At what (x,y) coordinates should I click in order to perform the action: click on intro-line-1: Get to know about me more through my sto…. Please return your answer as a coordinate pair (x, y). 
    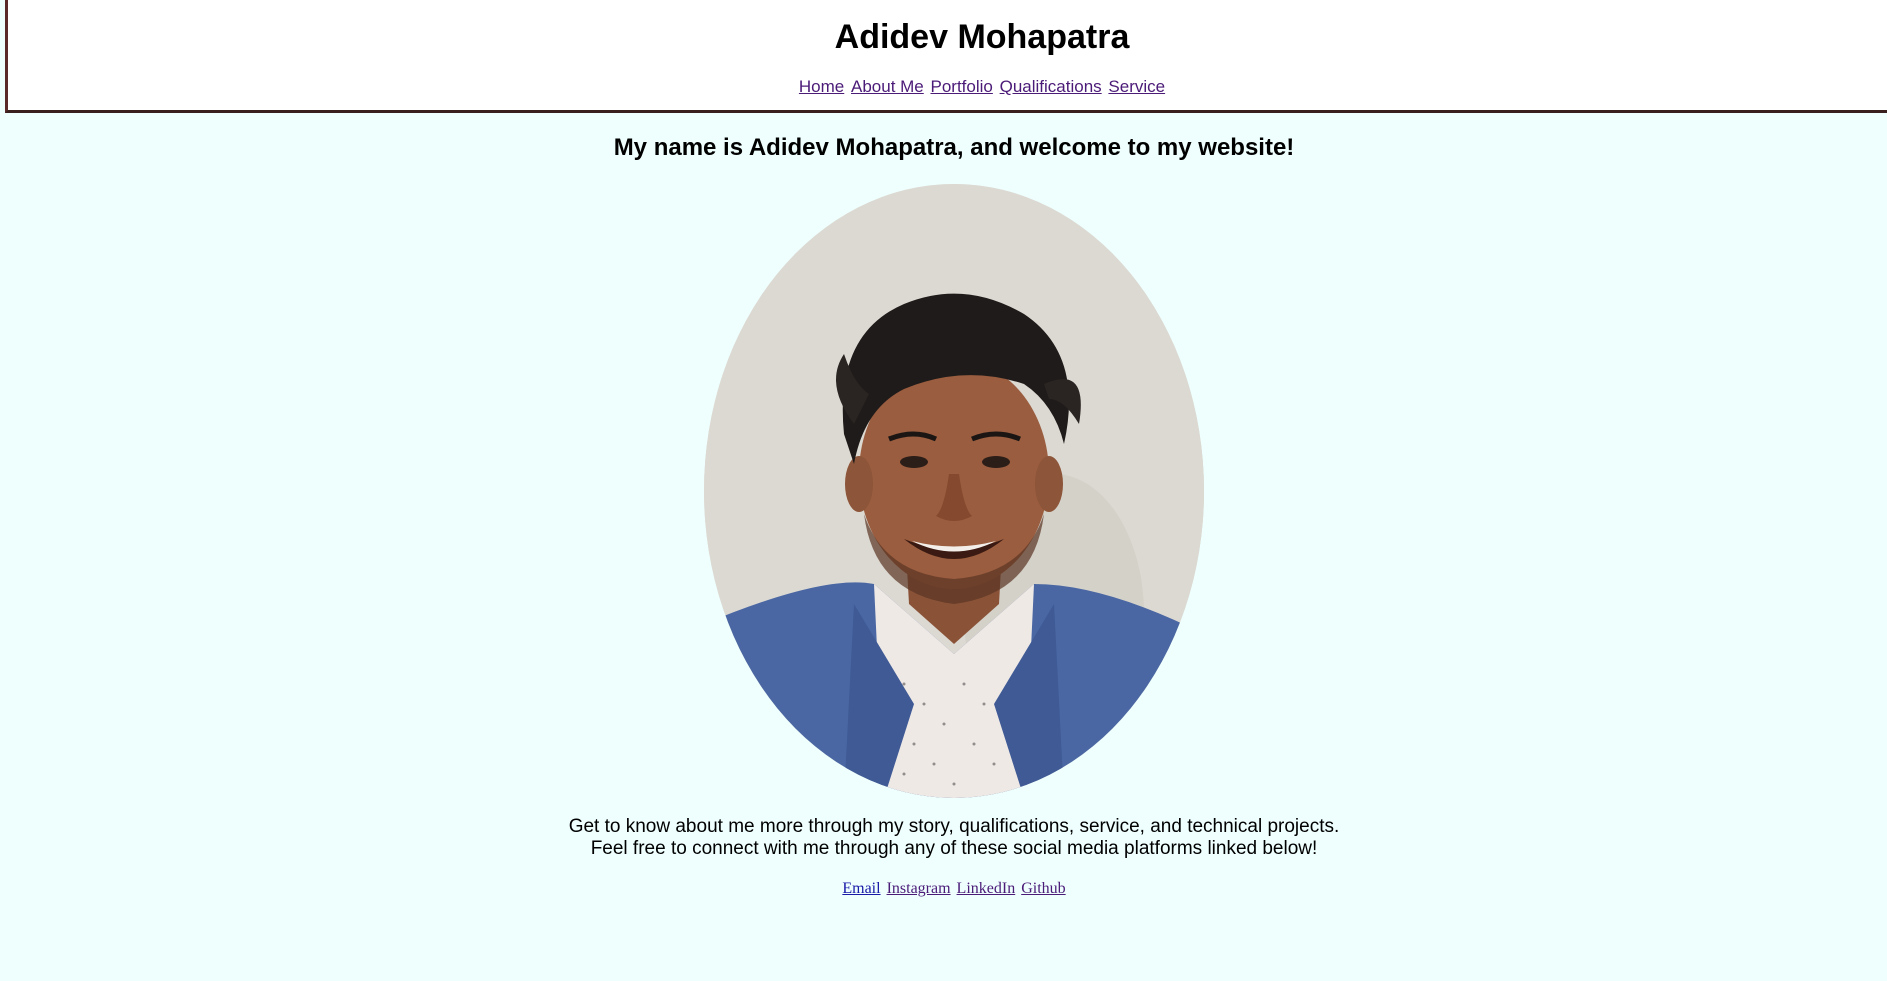
    Looking at the image, I should click on (954, 826).